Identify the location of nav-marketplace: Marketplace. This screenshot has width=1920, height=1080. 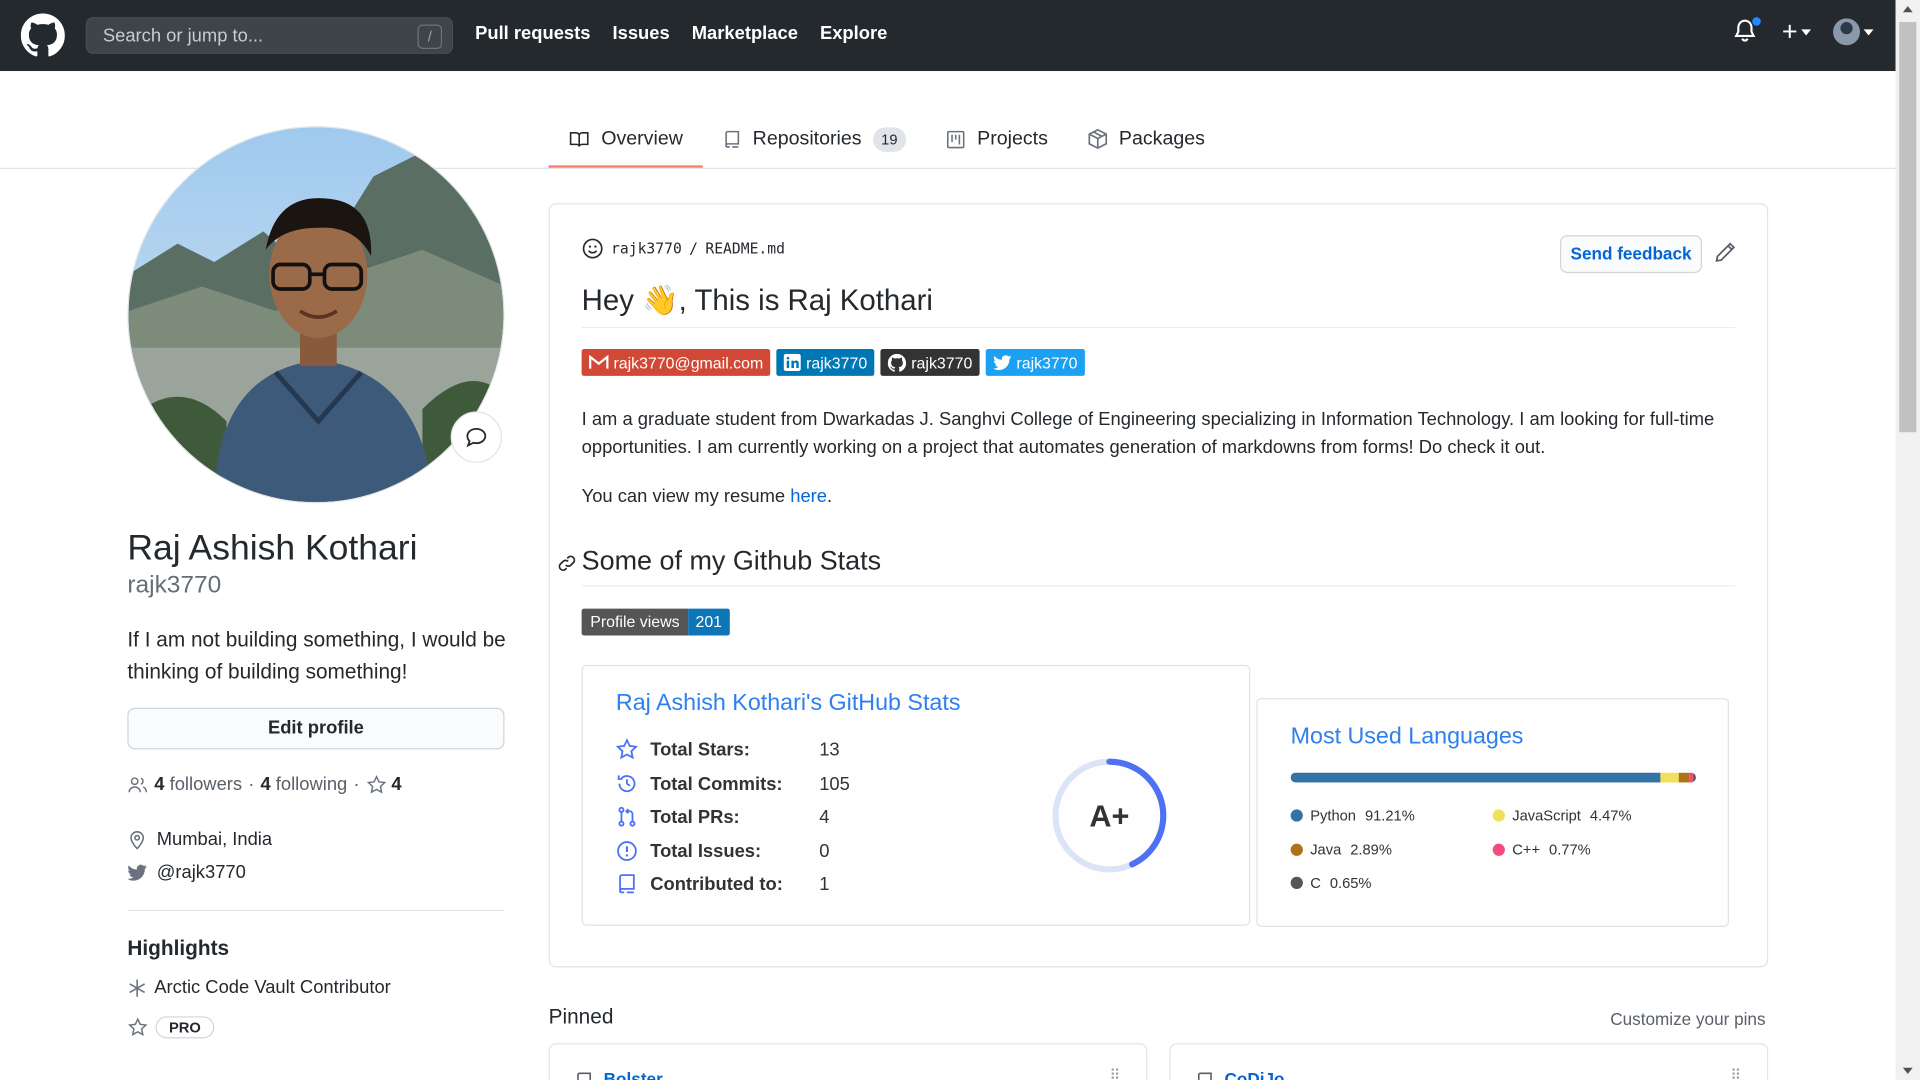
(745, 33).